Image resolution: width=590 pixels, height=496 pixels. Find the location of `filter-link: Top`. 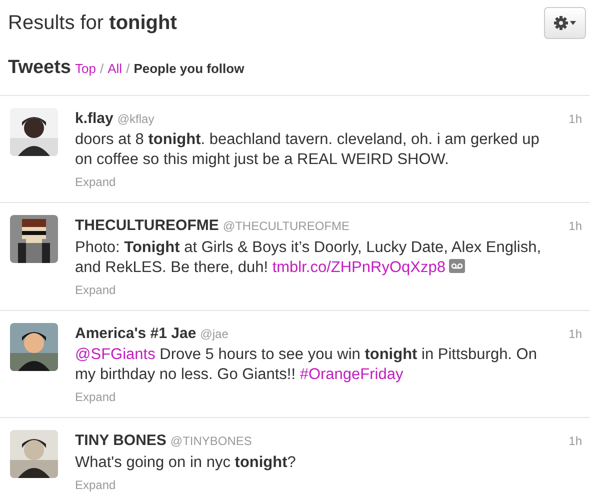

filter-link: Top is located at coordinates (85, 68).